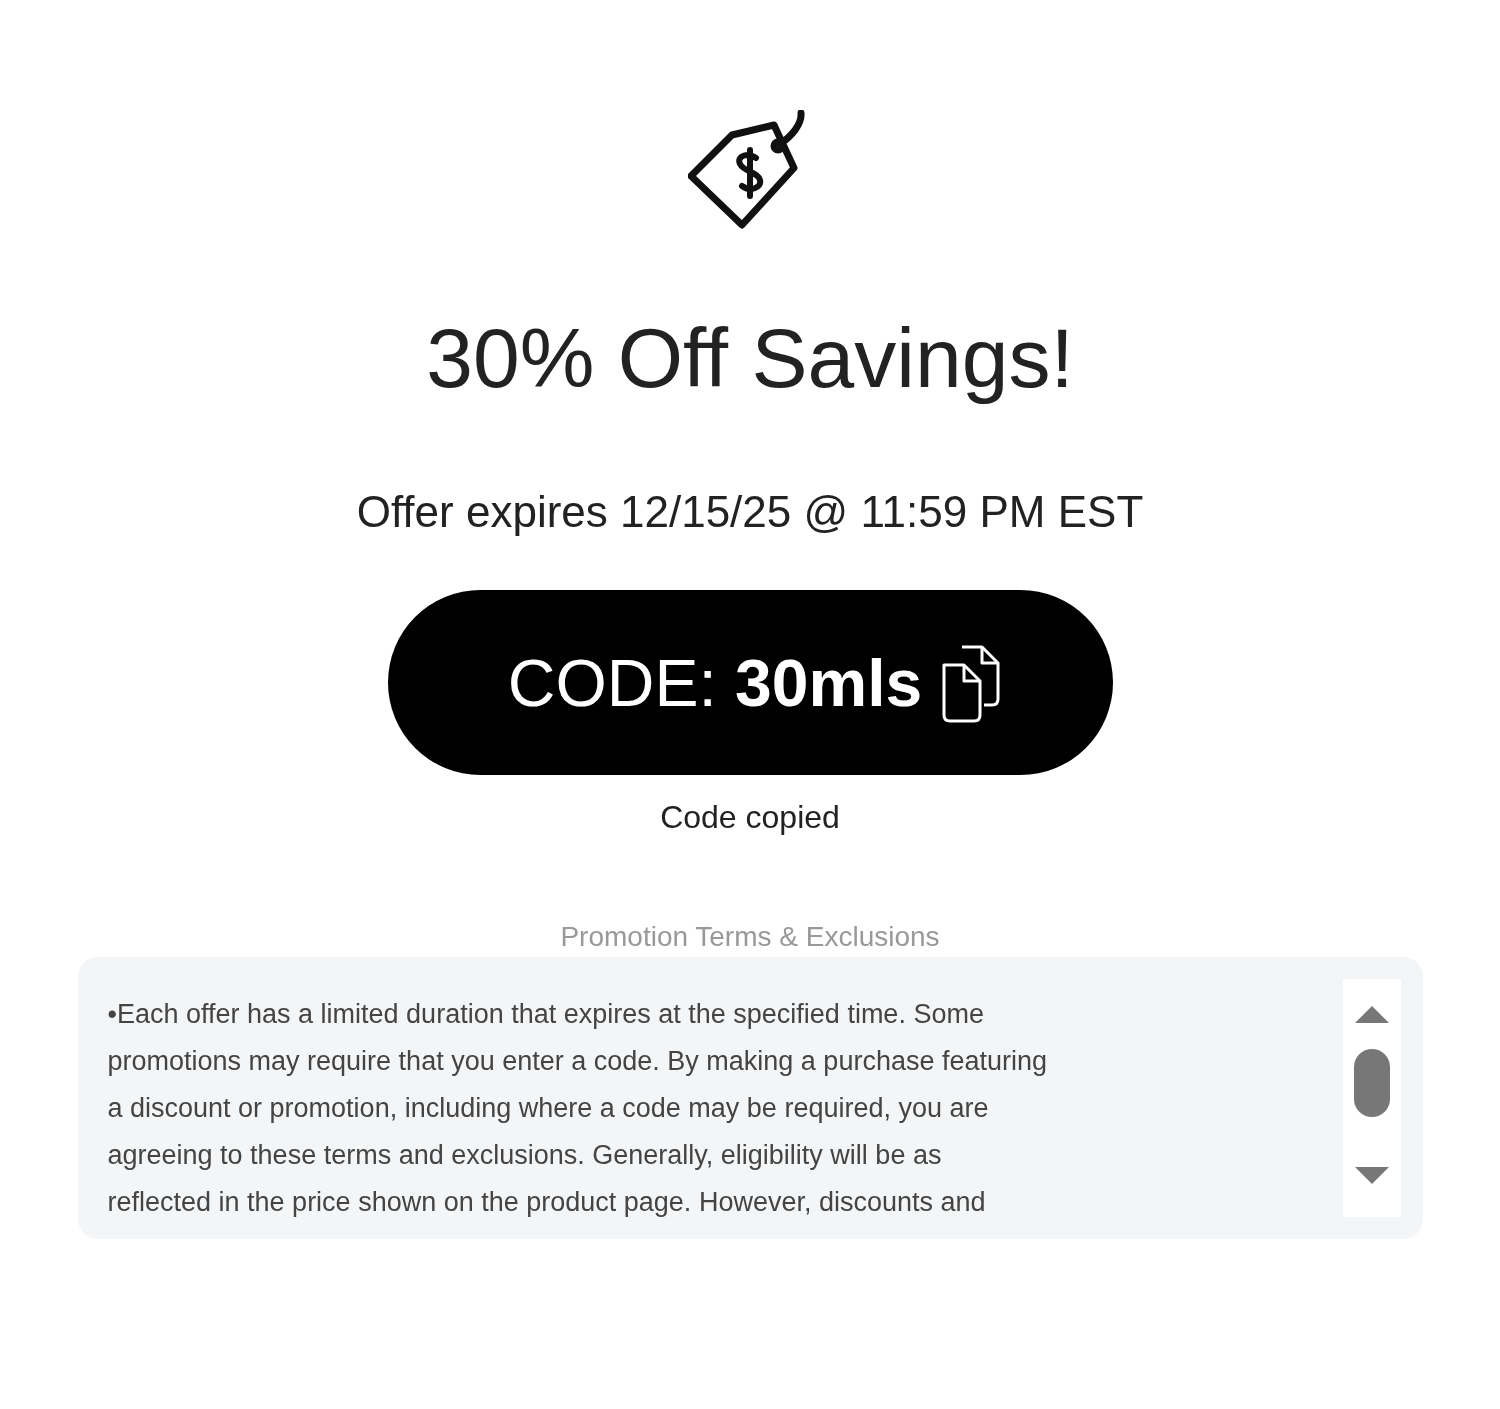 The width and height of the screenshot is (1500, 1409). What do you see at coordinates (750, 358) in the screenshot?
I see `offer-title: 30% Off Savings!` at bounding box center [750, 358].